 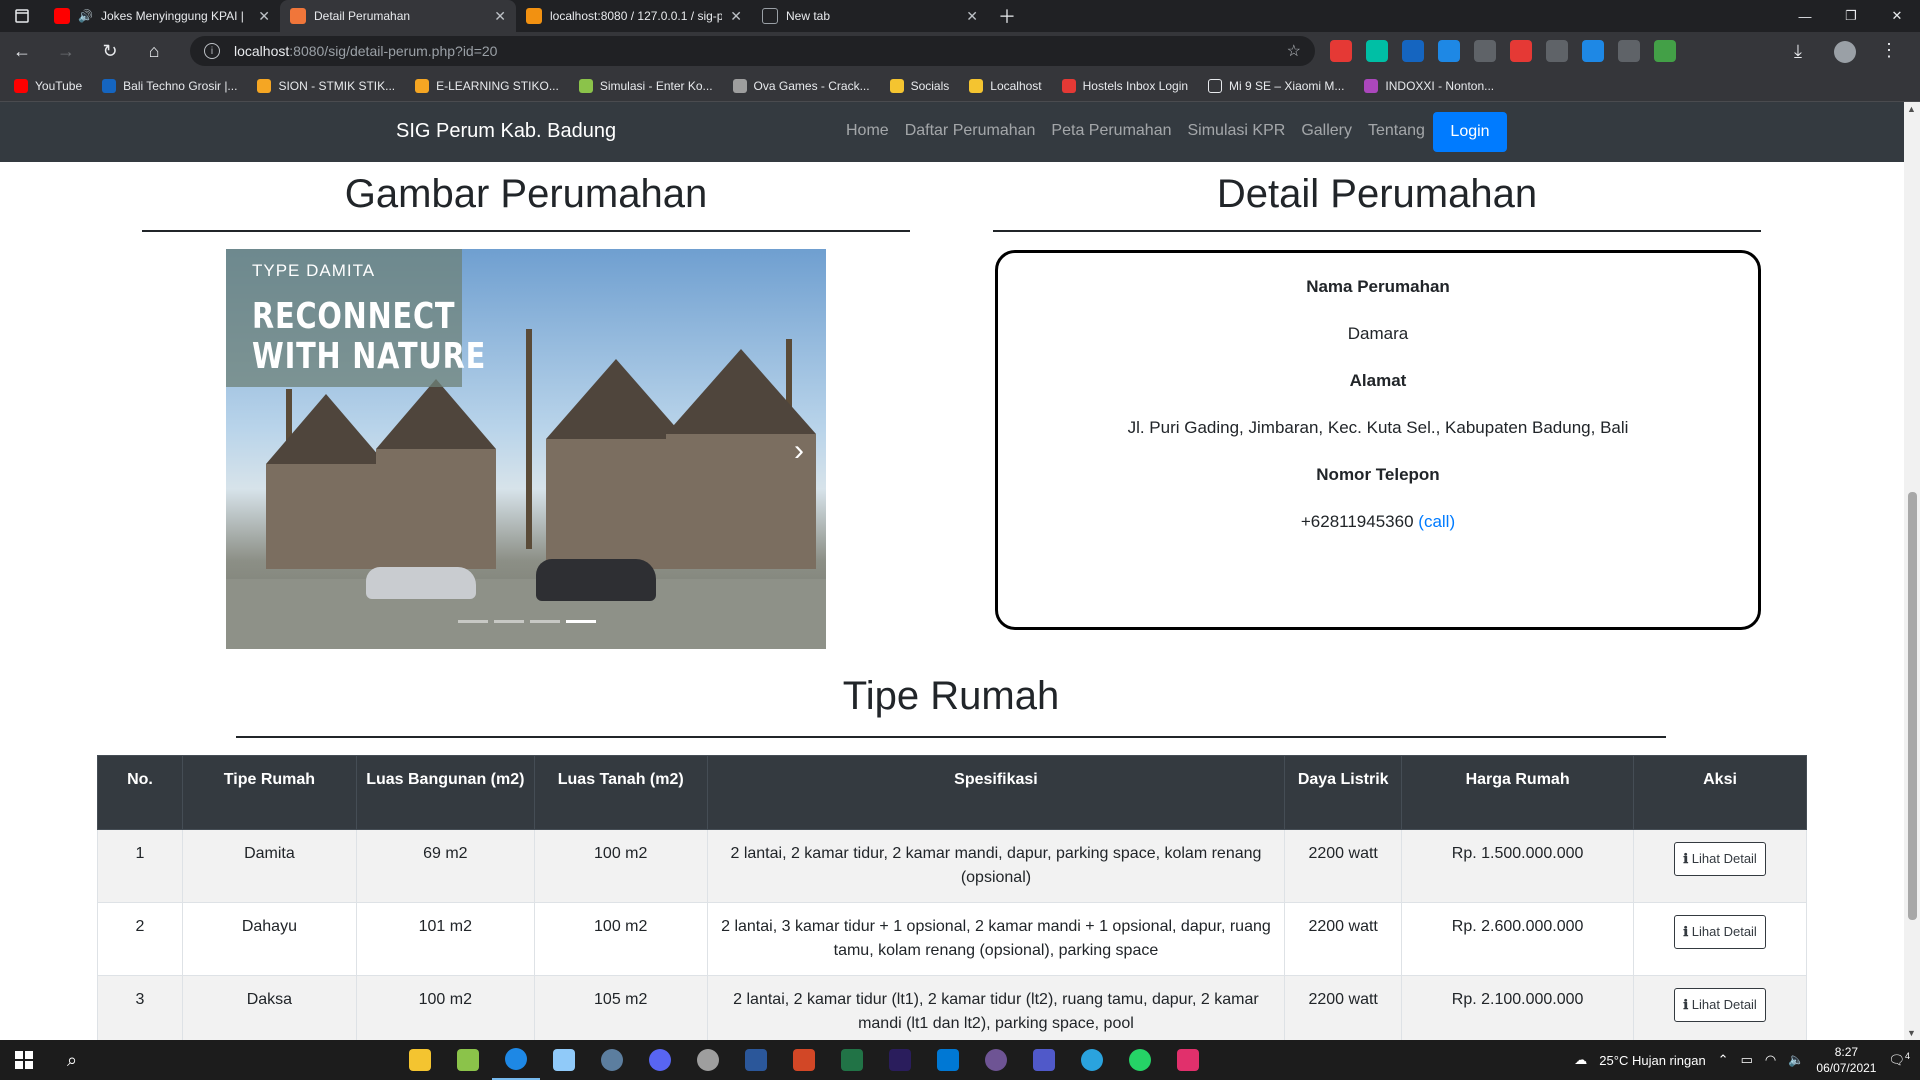 What do you see at coordinates (1140, 1060) in the screenshot?
I see `whatsapp-icon` at bounding box center [1140, 1060].